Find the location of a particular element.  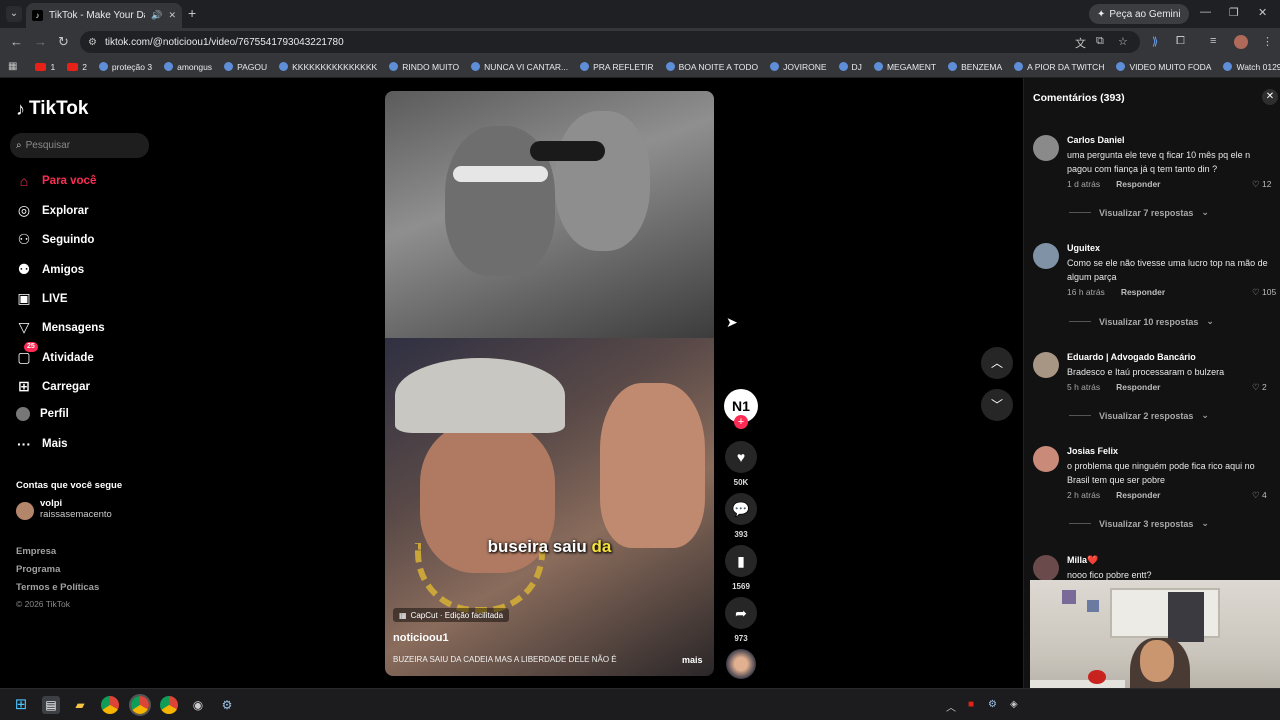

footer-link-termos: Termos e Políticas is located at coordinates (57, 587).